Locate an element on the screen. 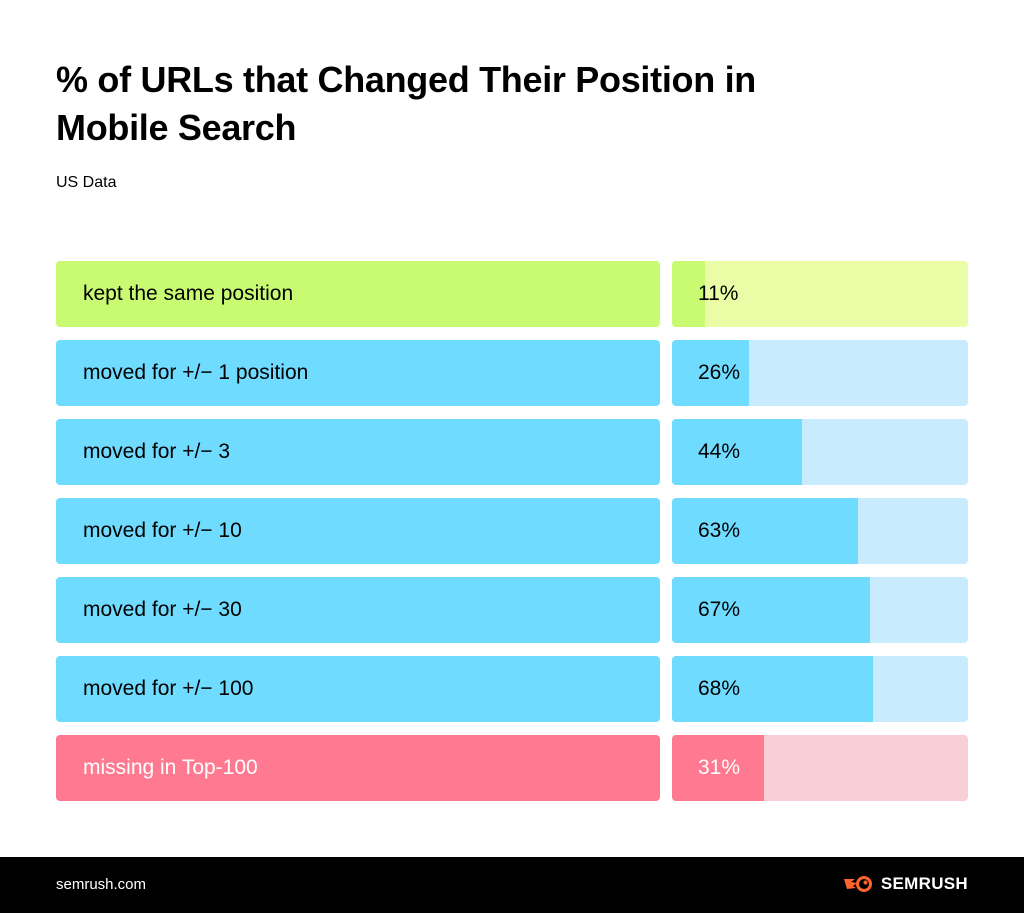  bar-row: missing in Top-100 31% is located at coordinates (512, 768).